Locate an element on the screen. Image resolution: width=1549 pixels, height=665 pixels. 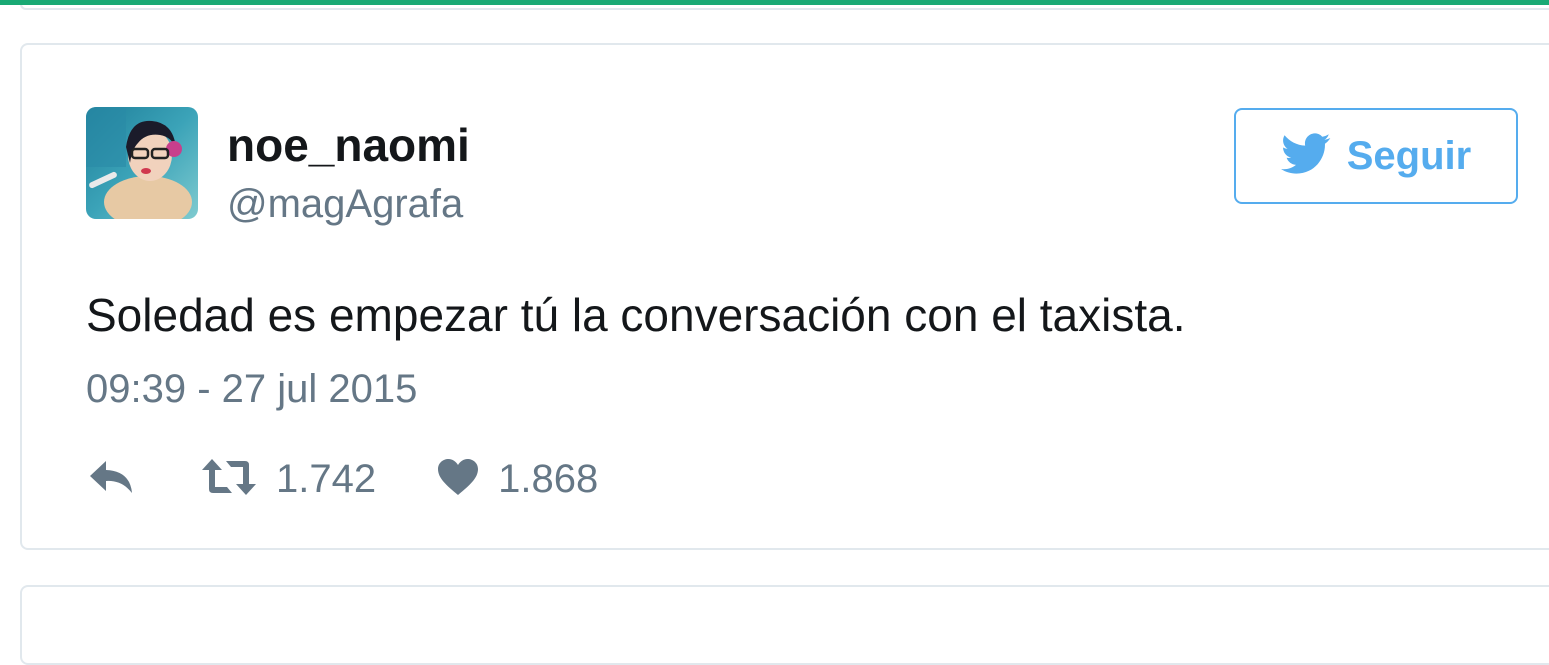
author-names: noe_naomi @magAgrafa is located at coordinates (348, 173).